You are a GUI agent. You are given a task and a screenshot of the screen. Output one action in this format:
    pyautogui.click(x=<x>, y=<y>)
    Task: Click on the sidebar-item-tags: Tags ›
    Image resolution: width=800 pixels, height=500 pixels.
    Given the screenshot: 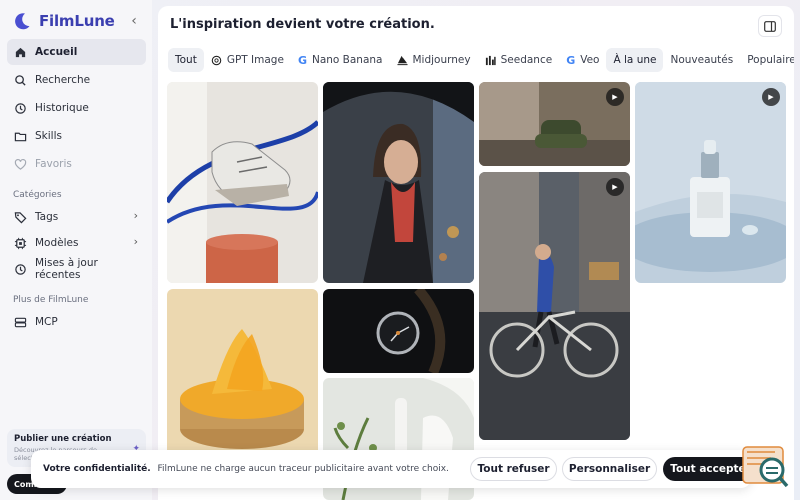 What is the action you would take?
    pyautogui.click(x=76, y=217)
    